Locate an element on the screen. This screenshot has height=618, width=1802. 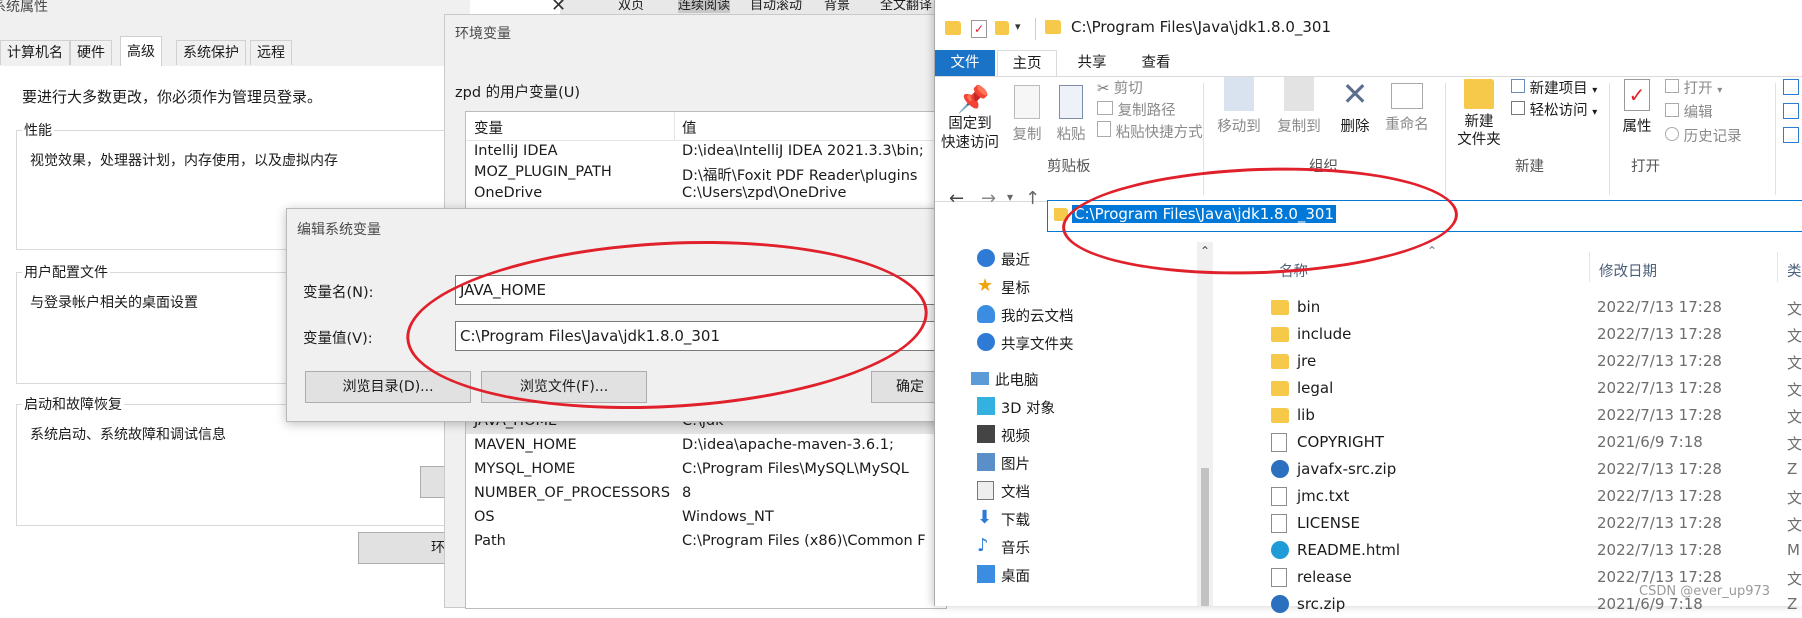
reader-item: 全文翻译 is located at coordinates (906, 6).